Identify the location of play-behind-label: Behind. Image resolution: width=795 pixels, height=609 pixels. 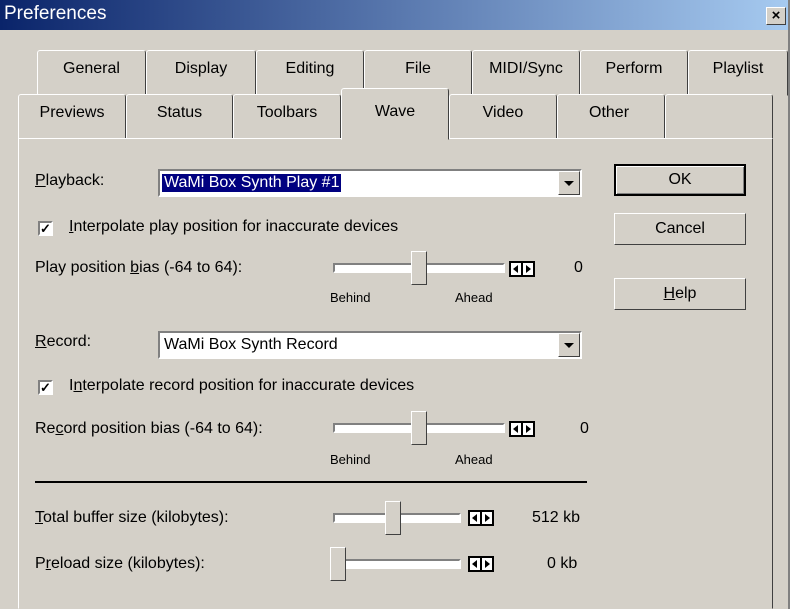
(350, 297).